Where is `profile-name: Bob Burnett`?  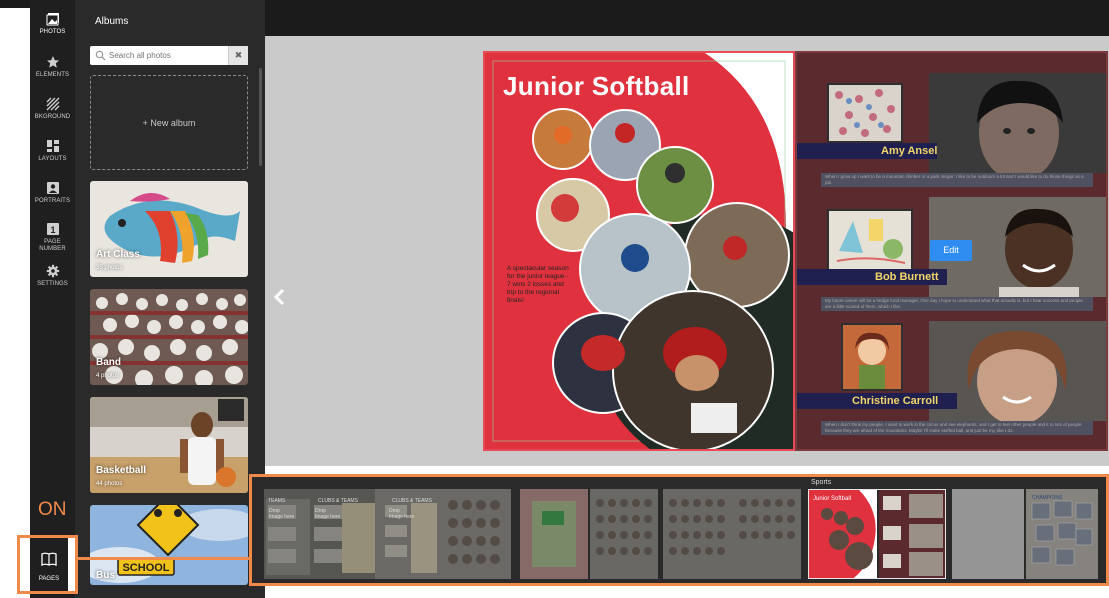
profile-name: Bob Burnett is located at coordinates (907, 277).